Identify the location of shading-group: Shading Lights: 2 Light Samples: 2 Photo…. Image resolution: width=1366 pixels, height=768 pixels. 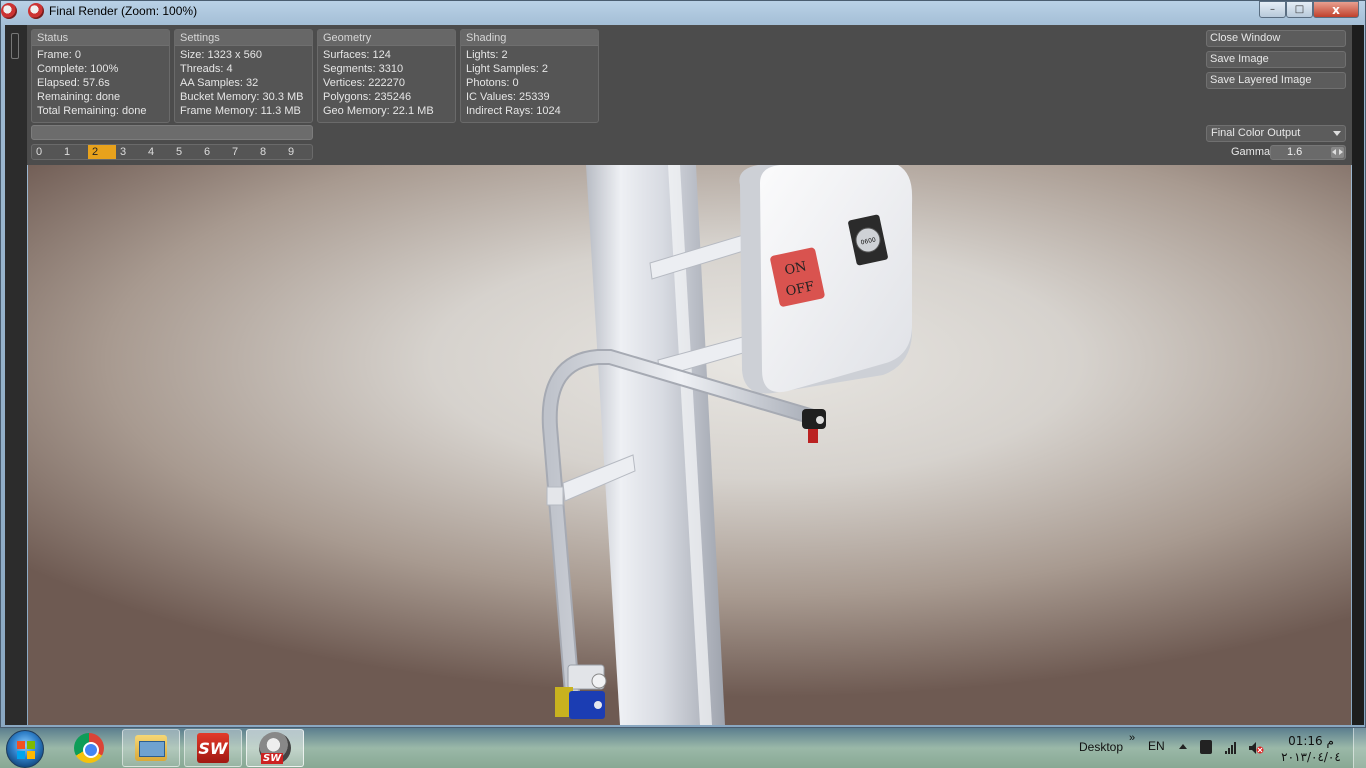
(529, 76).